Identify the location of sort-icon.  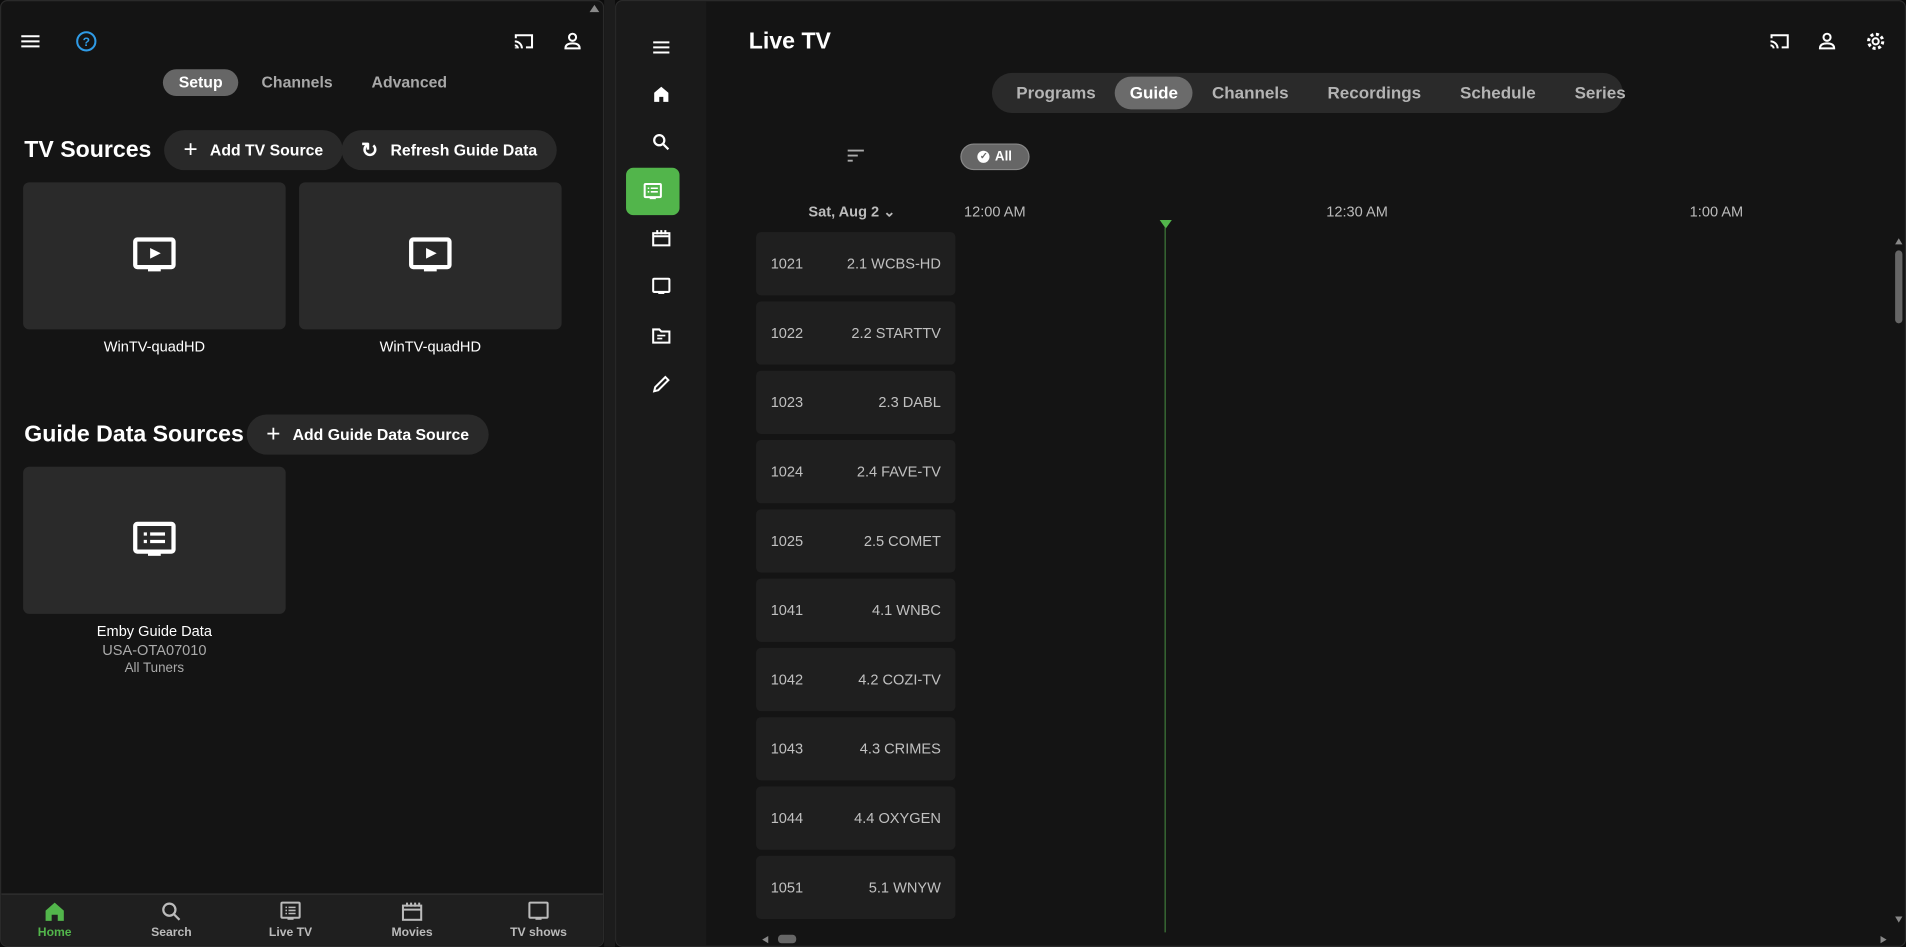
(856, 155).